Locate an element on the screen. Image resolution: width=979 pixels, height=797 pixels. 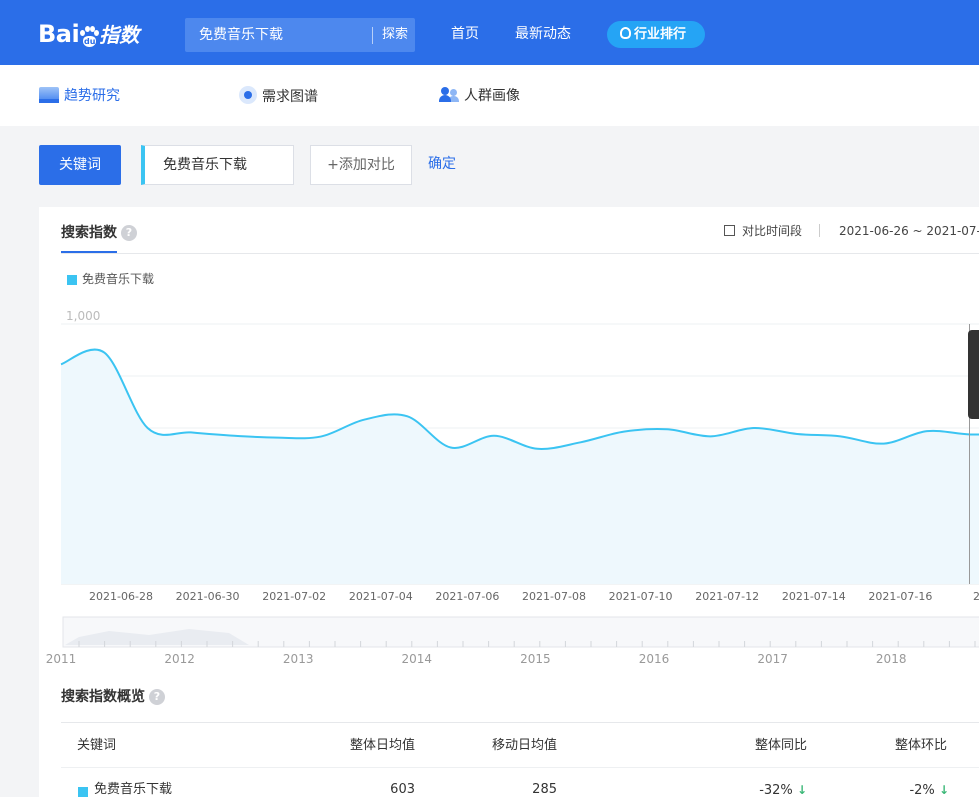
x-tick-label: 2021-07-14 is located at coordinates (814, 596).